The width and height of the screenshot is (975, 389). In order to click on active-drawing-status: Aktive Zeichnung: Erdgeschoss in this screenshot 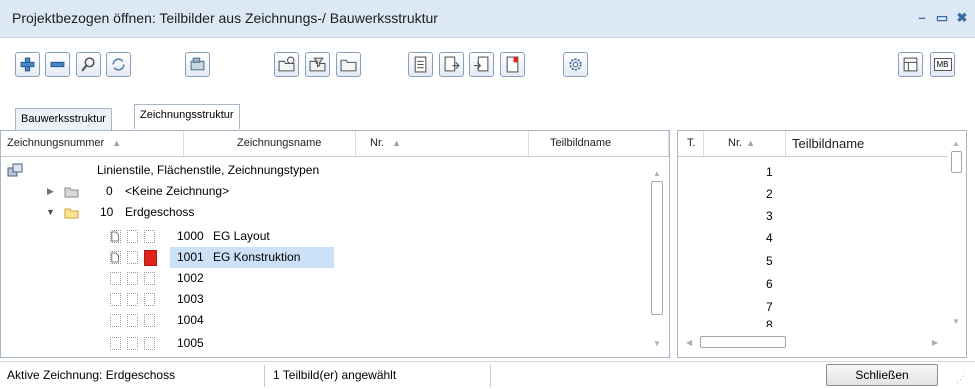, I will do `click(91, 375)`.